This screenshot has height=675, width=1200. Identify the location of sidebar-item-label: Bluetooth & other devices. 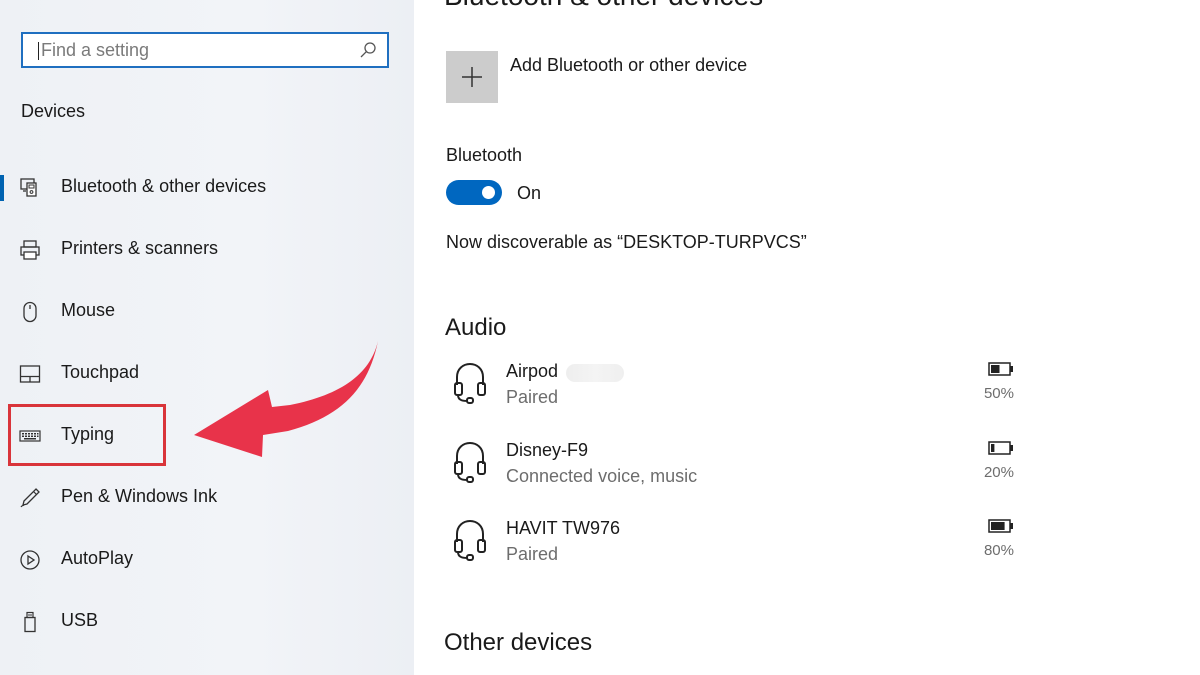
(164, 186).